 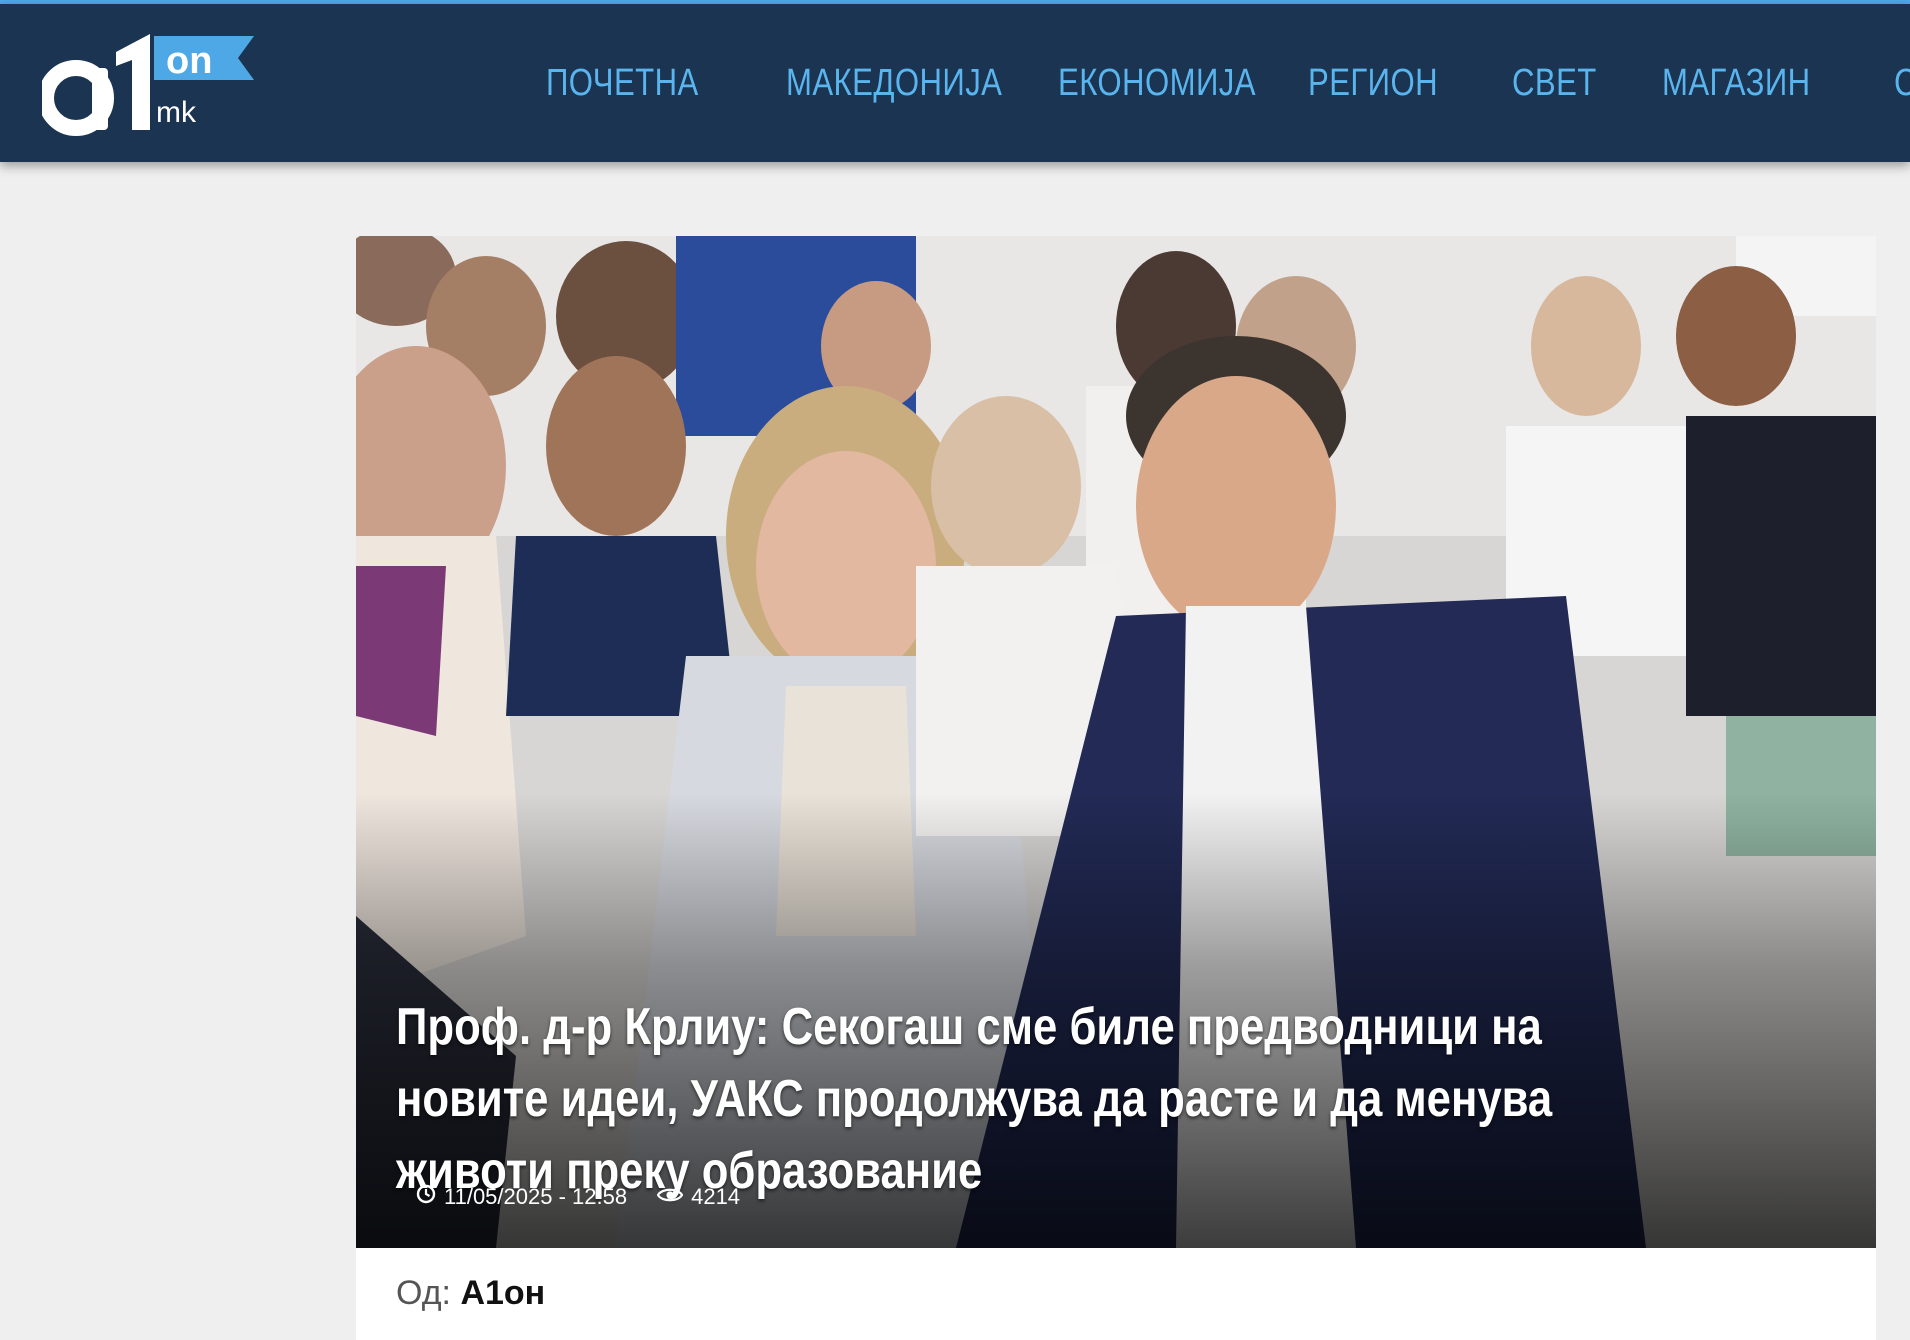 What do you see at coordinates (502, 1293) in the screenshot?
I see `author-name: А1он` at bounding box center [502, 1293].